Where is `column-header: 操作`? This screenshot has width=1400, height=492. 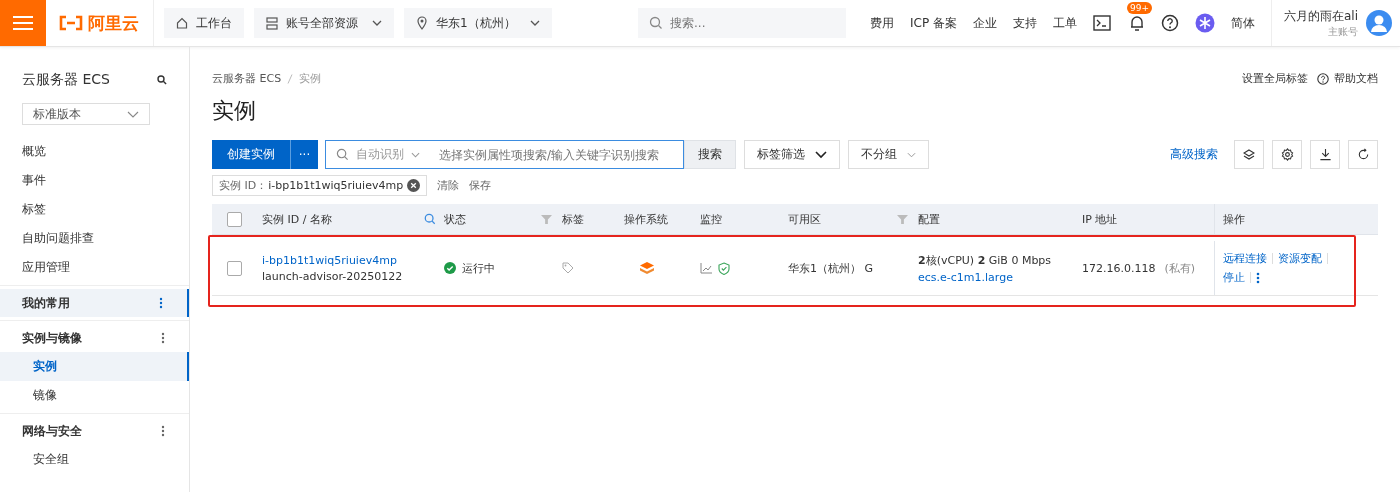
column-header: 操作 is located at coordinates (1234, 219).